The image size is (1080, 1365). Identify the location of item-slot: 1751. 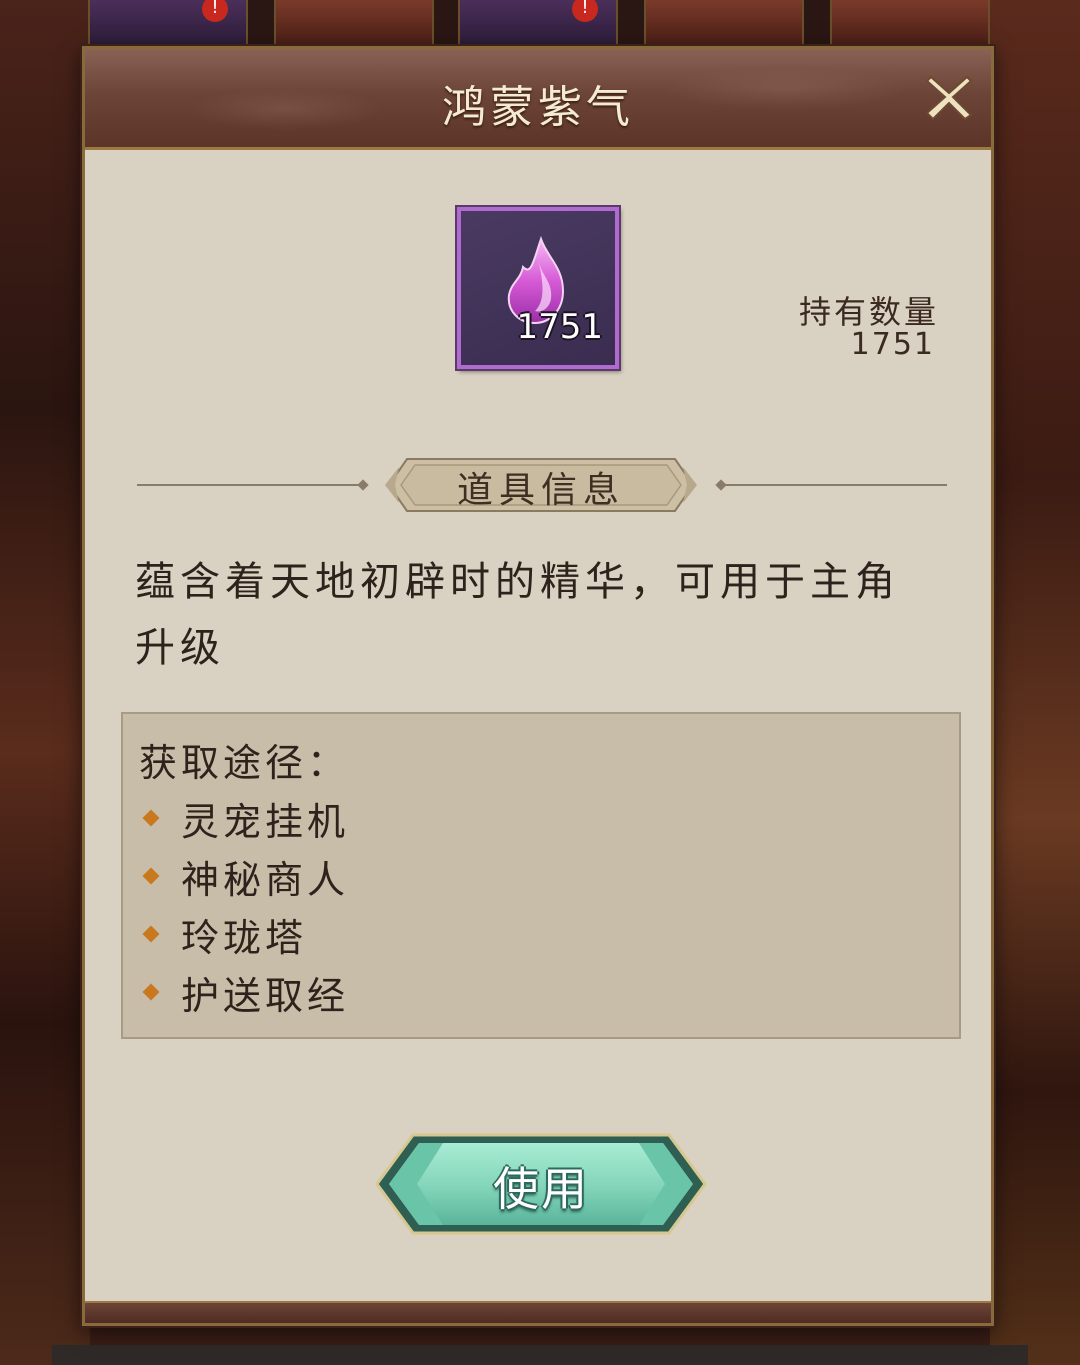
(538, 288).